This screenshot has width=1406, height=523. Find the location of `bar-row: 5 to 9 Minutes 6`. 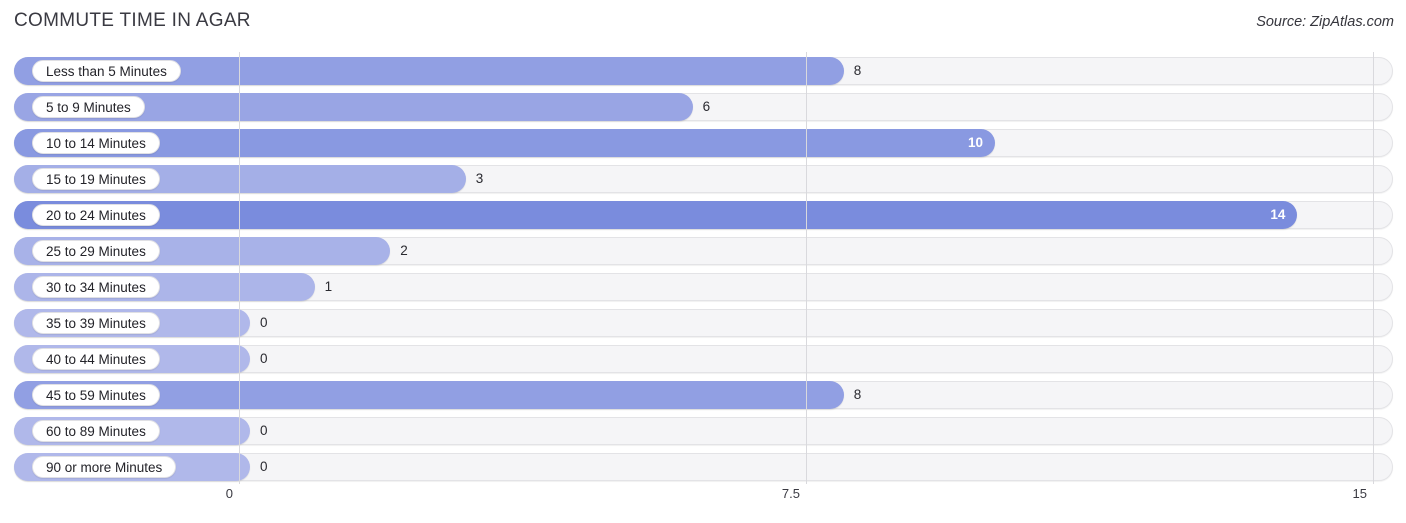

bar-row: 5 to 9 Minutes 6 is located at coordinates (703, 107).